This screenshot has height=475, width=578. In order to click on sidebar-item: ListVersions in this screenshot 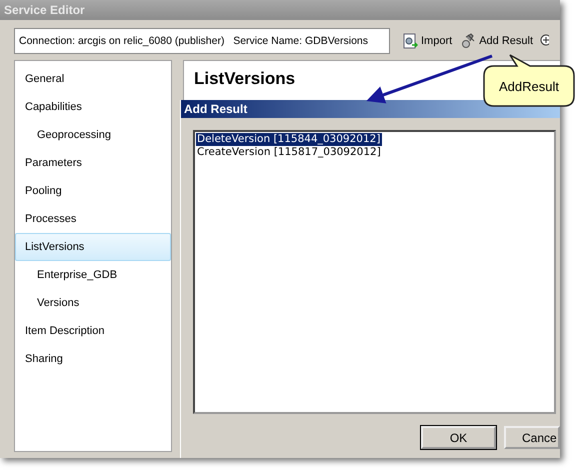, I will do `click(93, 247)`.